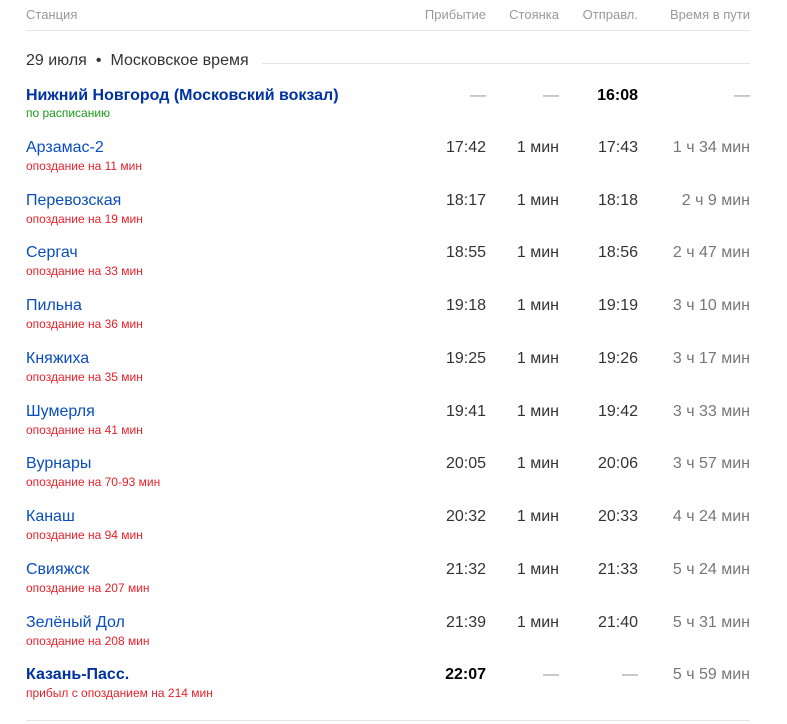 The image size is (787, 724). I want to click on arrival-time: 20:05, so click(465, 463).